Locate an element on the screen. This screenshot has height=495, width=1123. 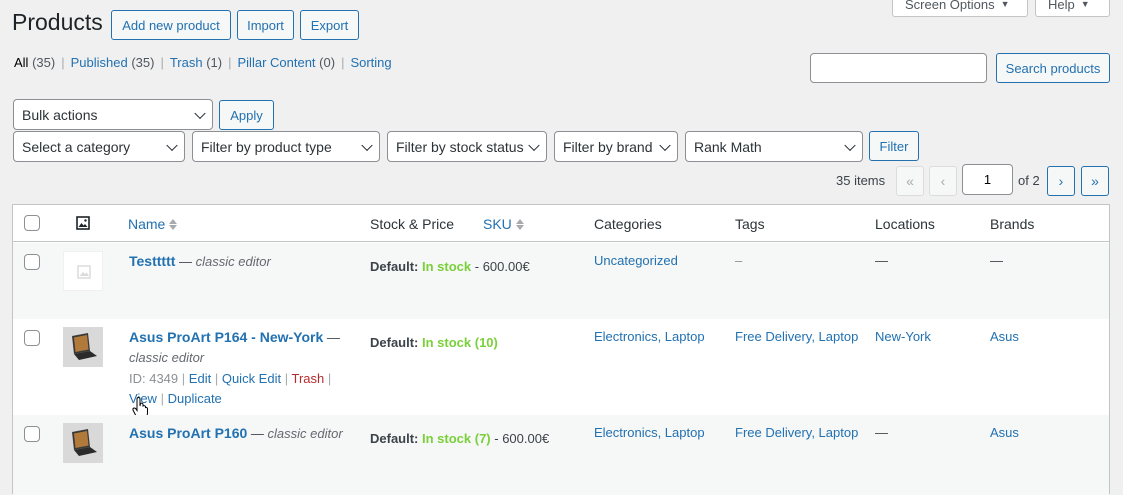
view-published: Published (35) is located at coordinates (113, 62).